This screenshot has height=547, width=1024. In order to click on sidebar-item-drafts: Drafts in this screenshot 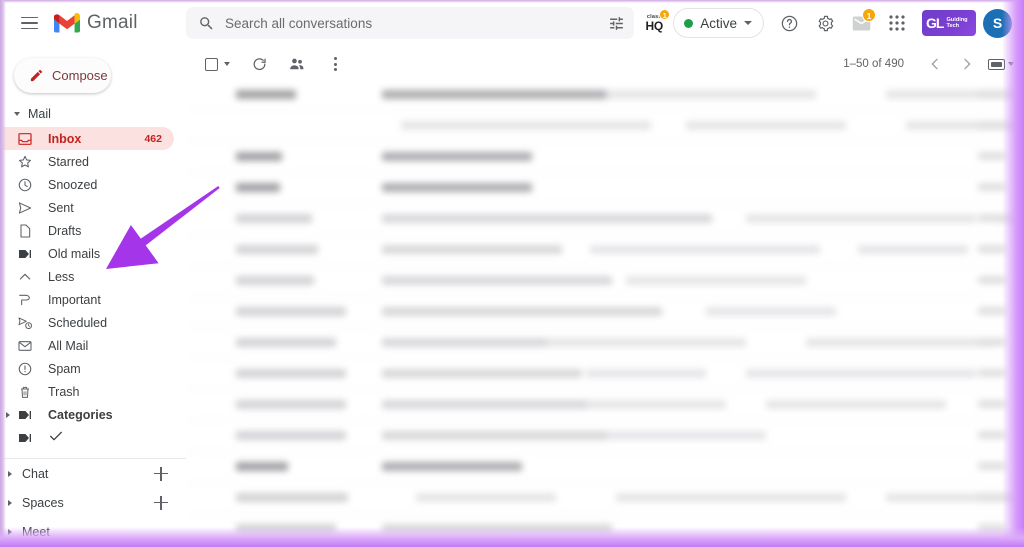, I will do `click(87, 230)`.